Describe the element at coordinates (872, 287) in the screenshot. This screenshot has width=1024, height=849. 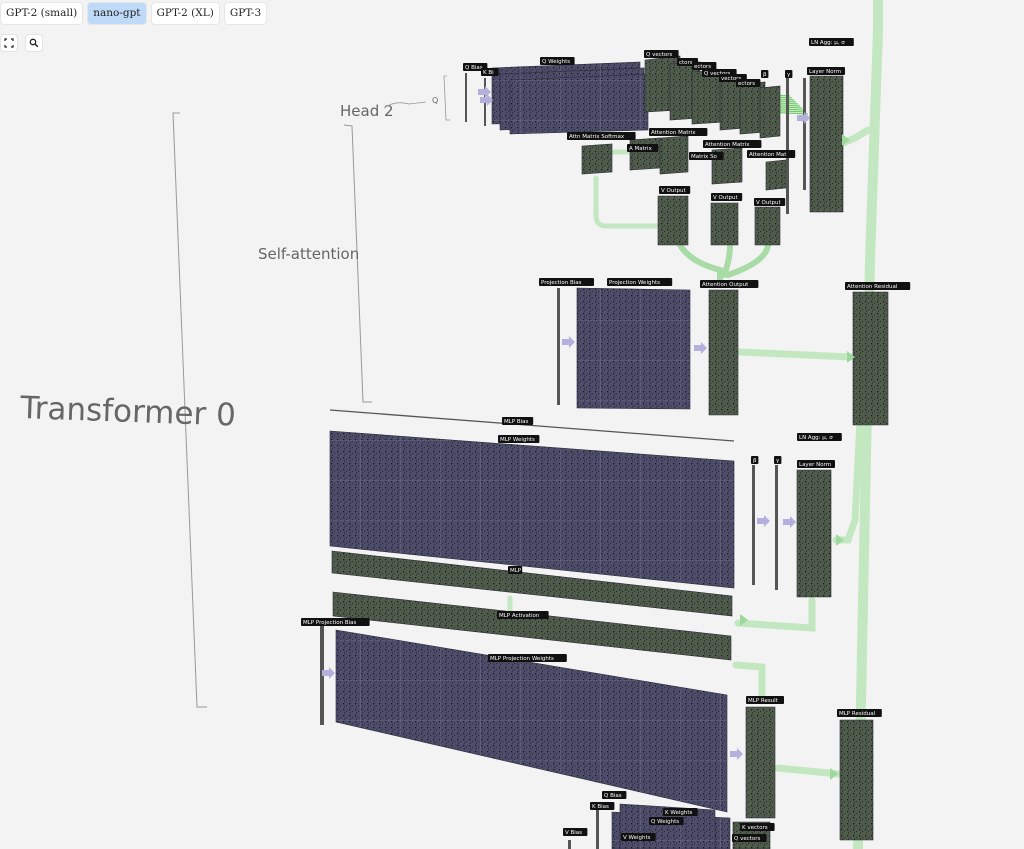
I see `svg-text: Attention Residual` at that location.